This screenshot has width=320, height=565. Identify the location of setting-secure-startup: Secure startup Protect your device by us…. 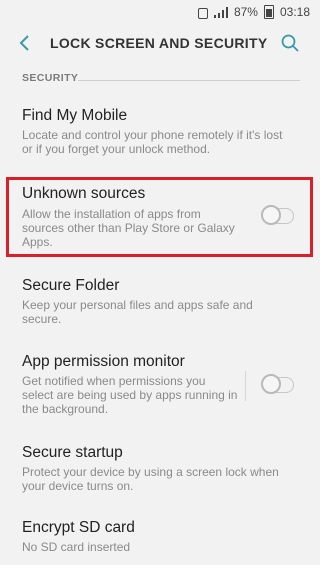
(160, 467).